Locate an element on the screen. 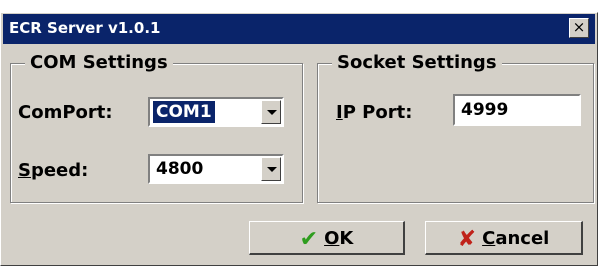 The image size is (600, 266). socket-settings-legend: Socket Settings is located at coordinates (417, 62).